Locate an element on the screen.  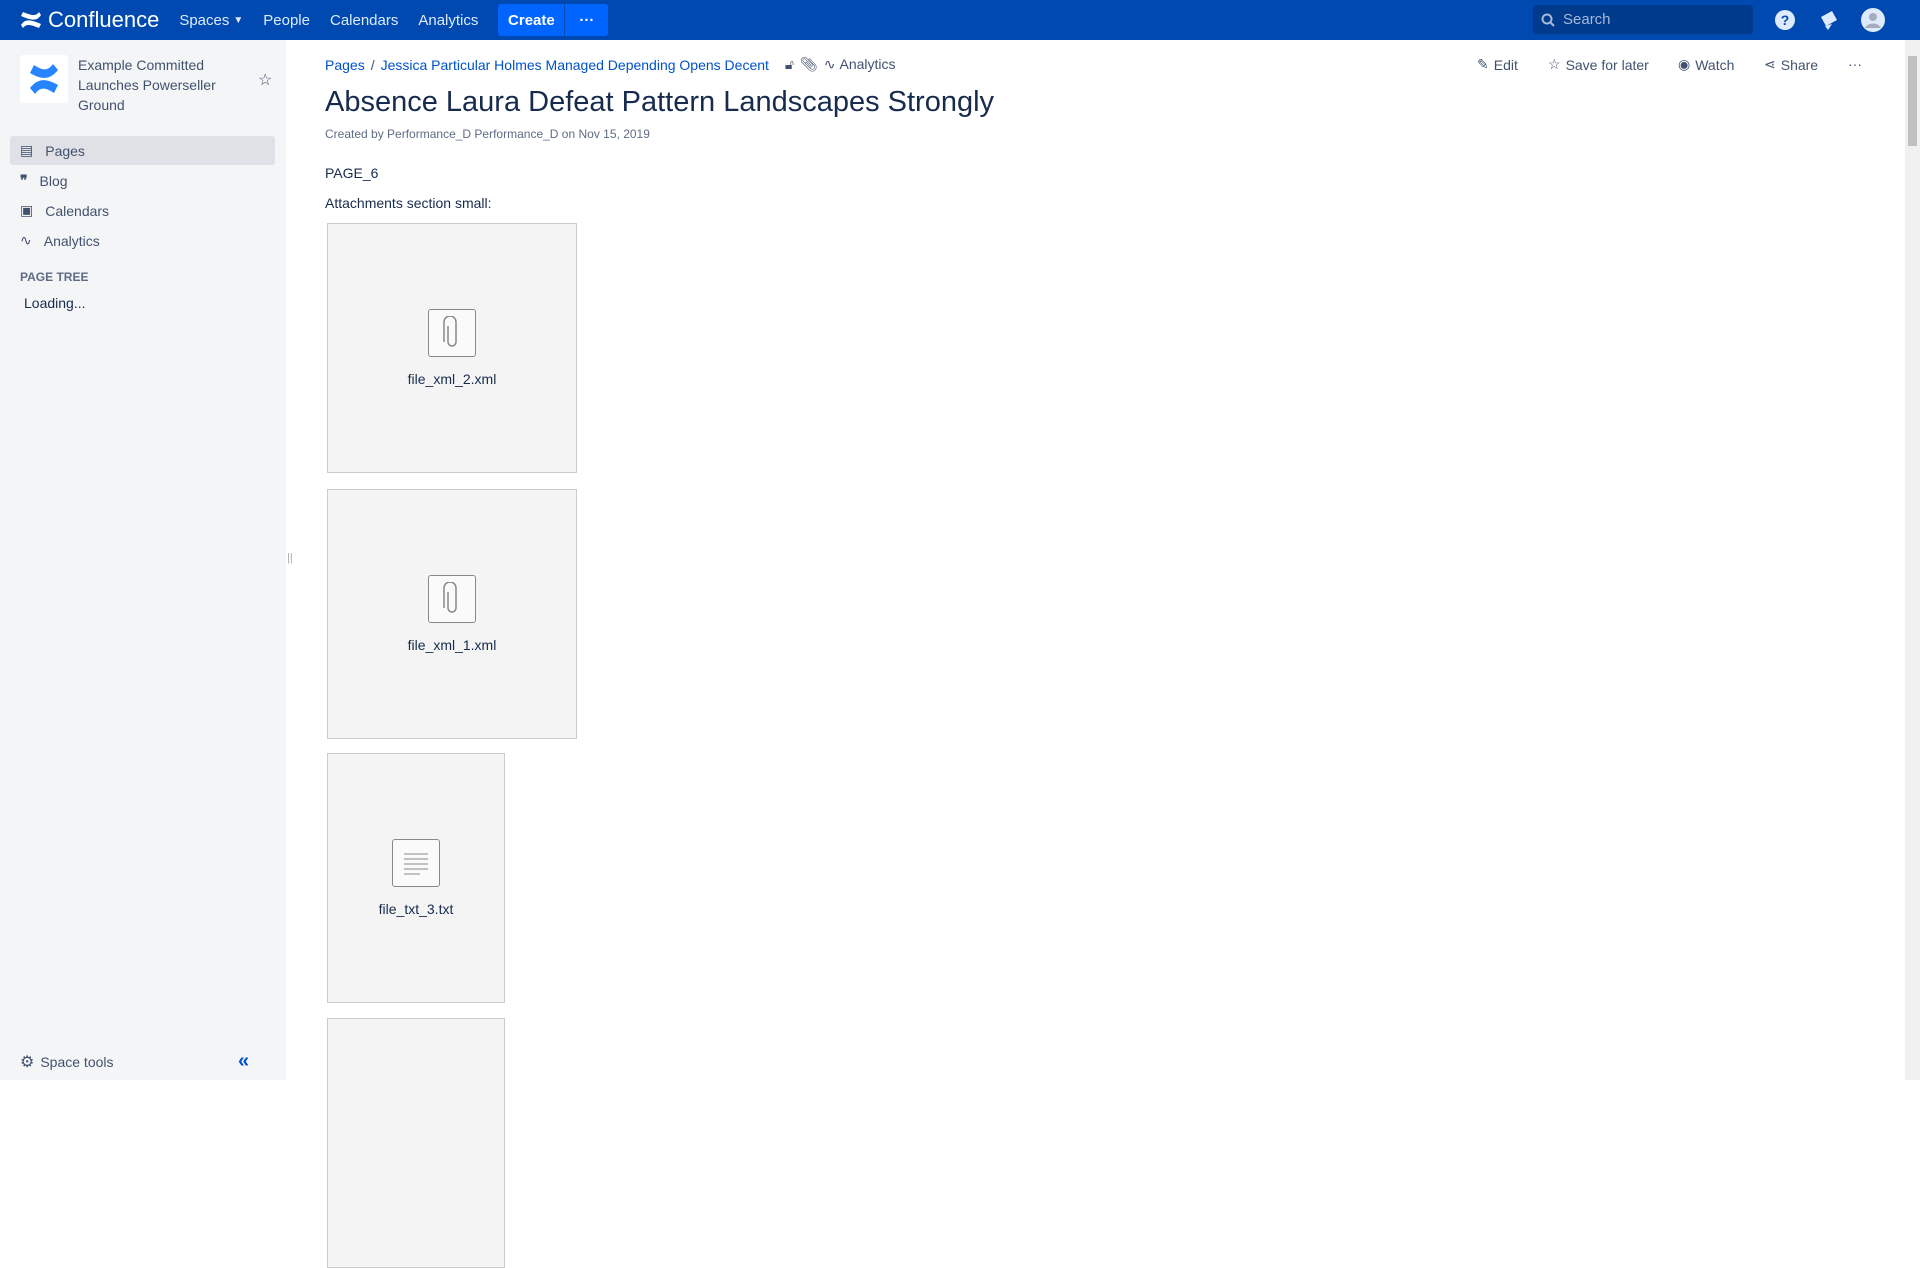
notifications-icon is located at coordinates (1829, 20).